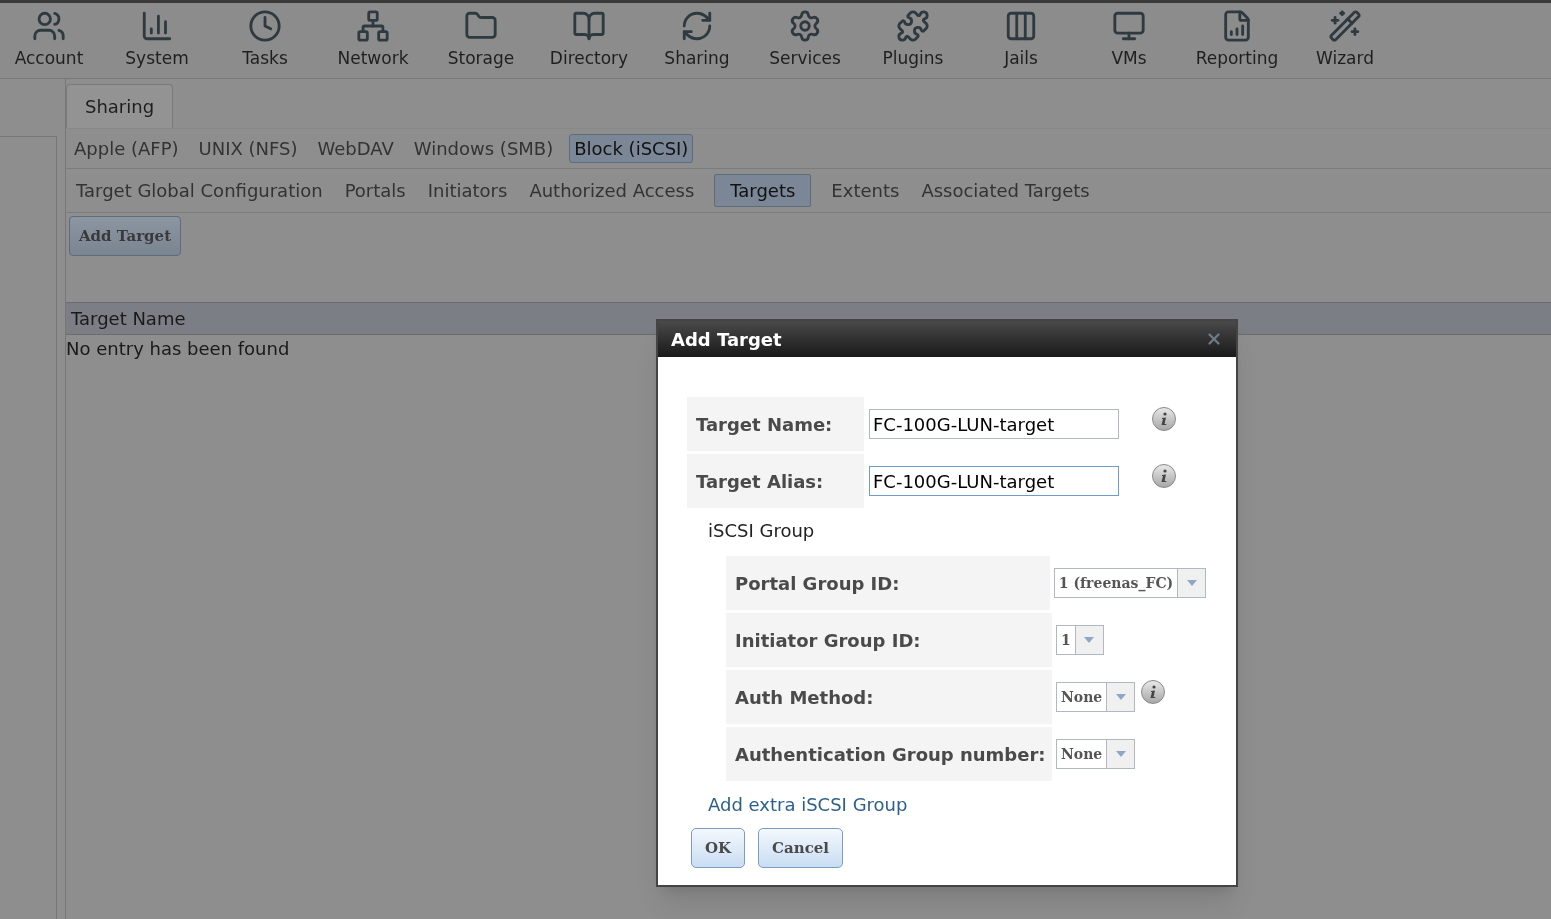 Image resolution: width=1551 pixels, height=919 pixels. I want to click on users-icon, so click(49, 26).